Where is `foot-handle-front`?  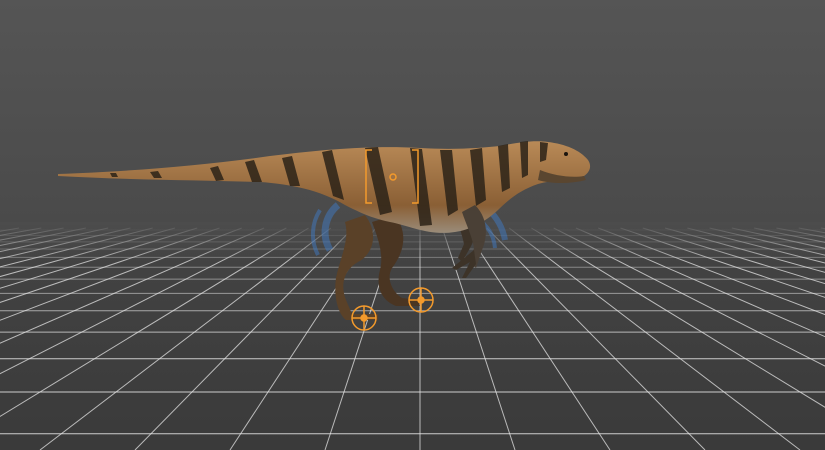 foot-handle-front is located at coordinates (421, 300).